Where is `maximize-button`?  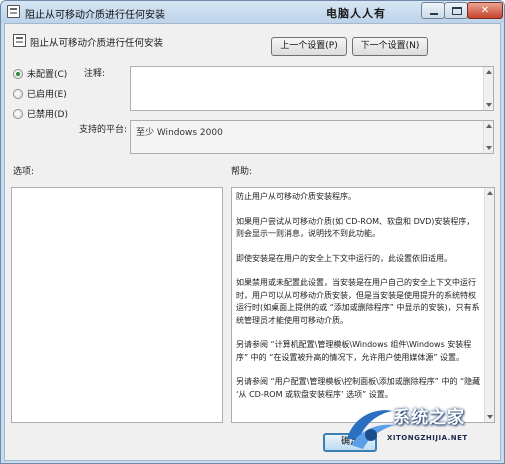
maximize-button is located at coordinates (456, 10).